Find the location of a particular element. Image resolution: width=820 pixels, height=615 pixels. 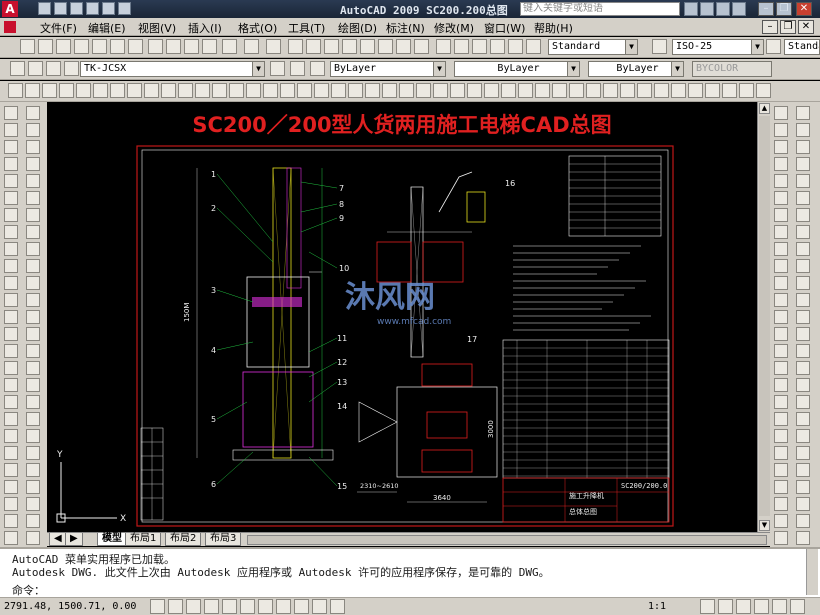

view-tool-157-1-icon is located at coordinates (803, 266).